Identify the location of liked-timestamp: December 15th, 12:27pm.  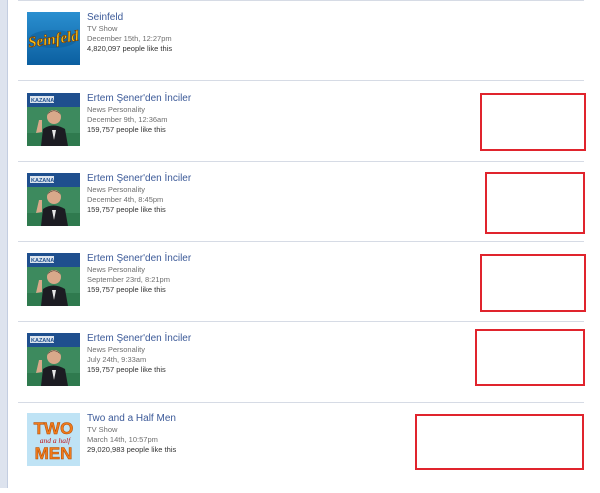
(129, 38).